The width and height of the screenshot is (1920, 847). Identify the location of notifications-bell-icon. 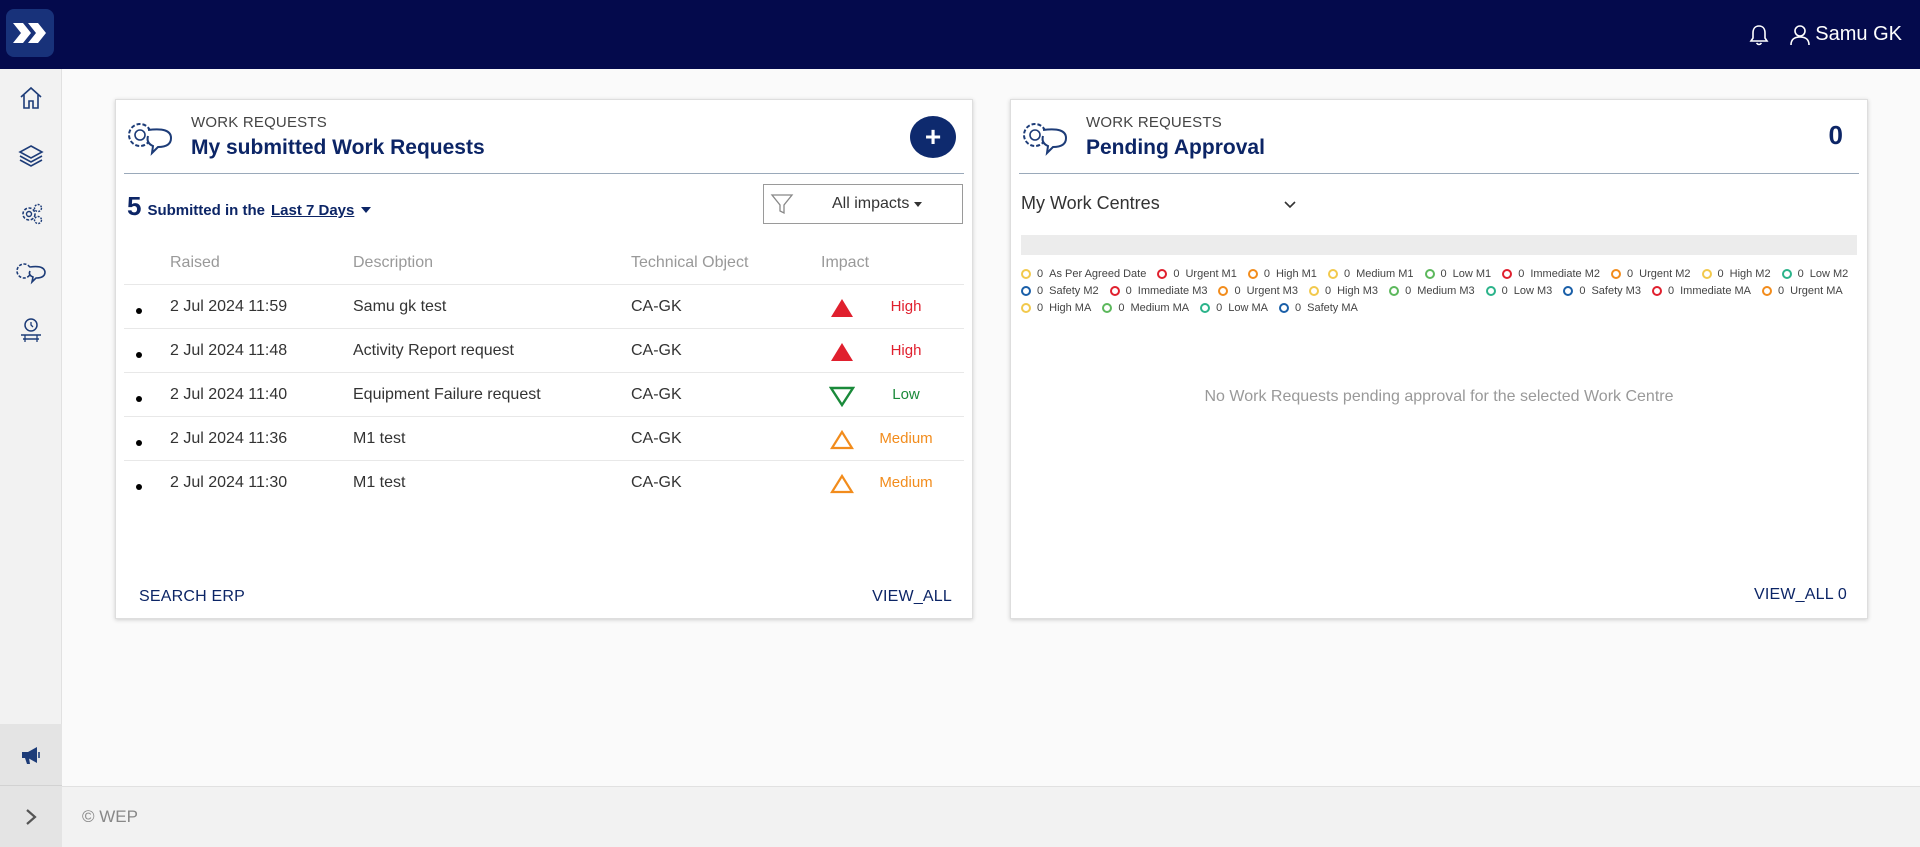
(1759, 35).